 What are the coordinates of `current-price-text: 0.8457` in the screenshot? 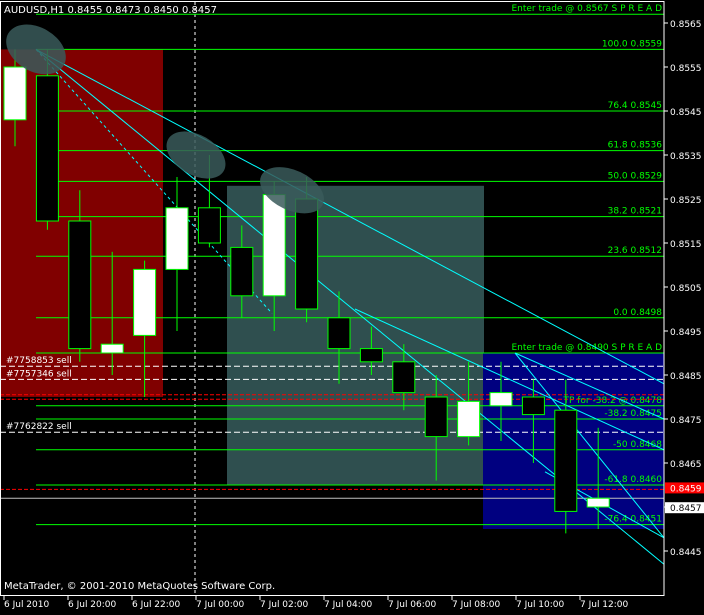 It's located at (686, 509).